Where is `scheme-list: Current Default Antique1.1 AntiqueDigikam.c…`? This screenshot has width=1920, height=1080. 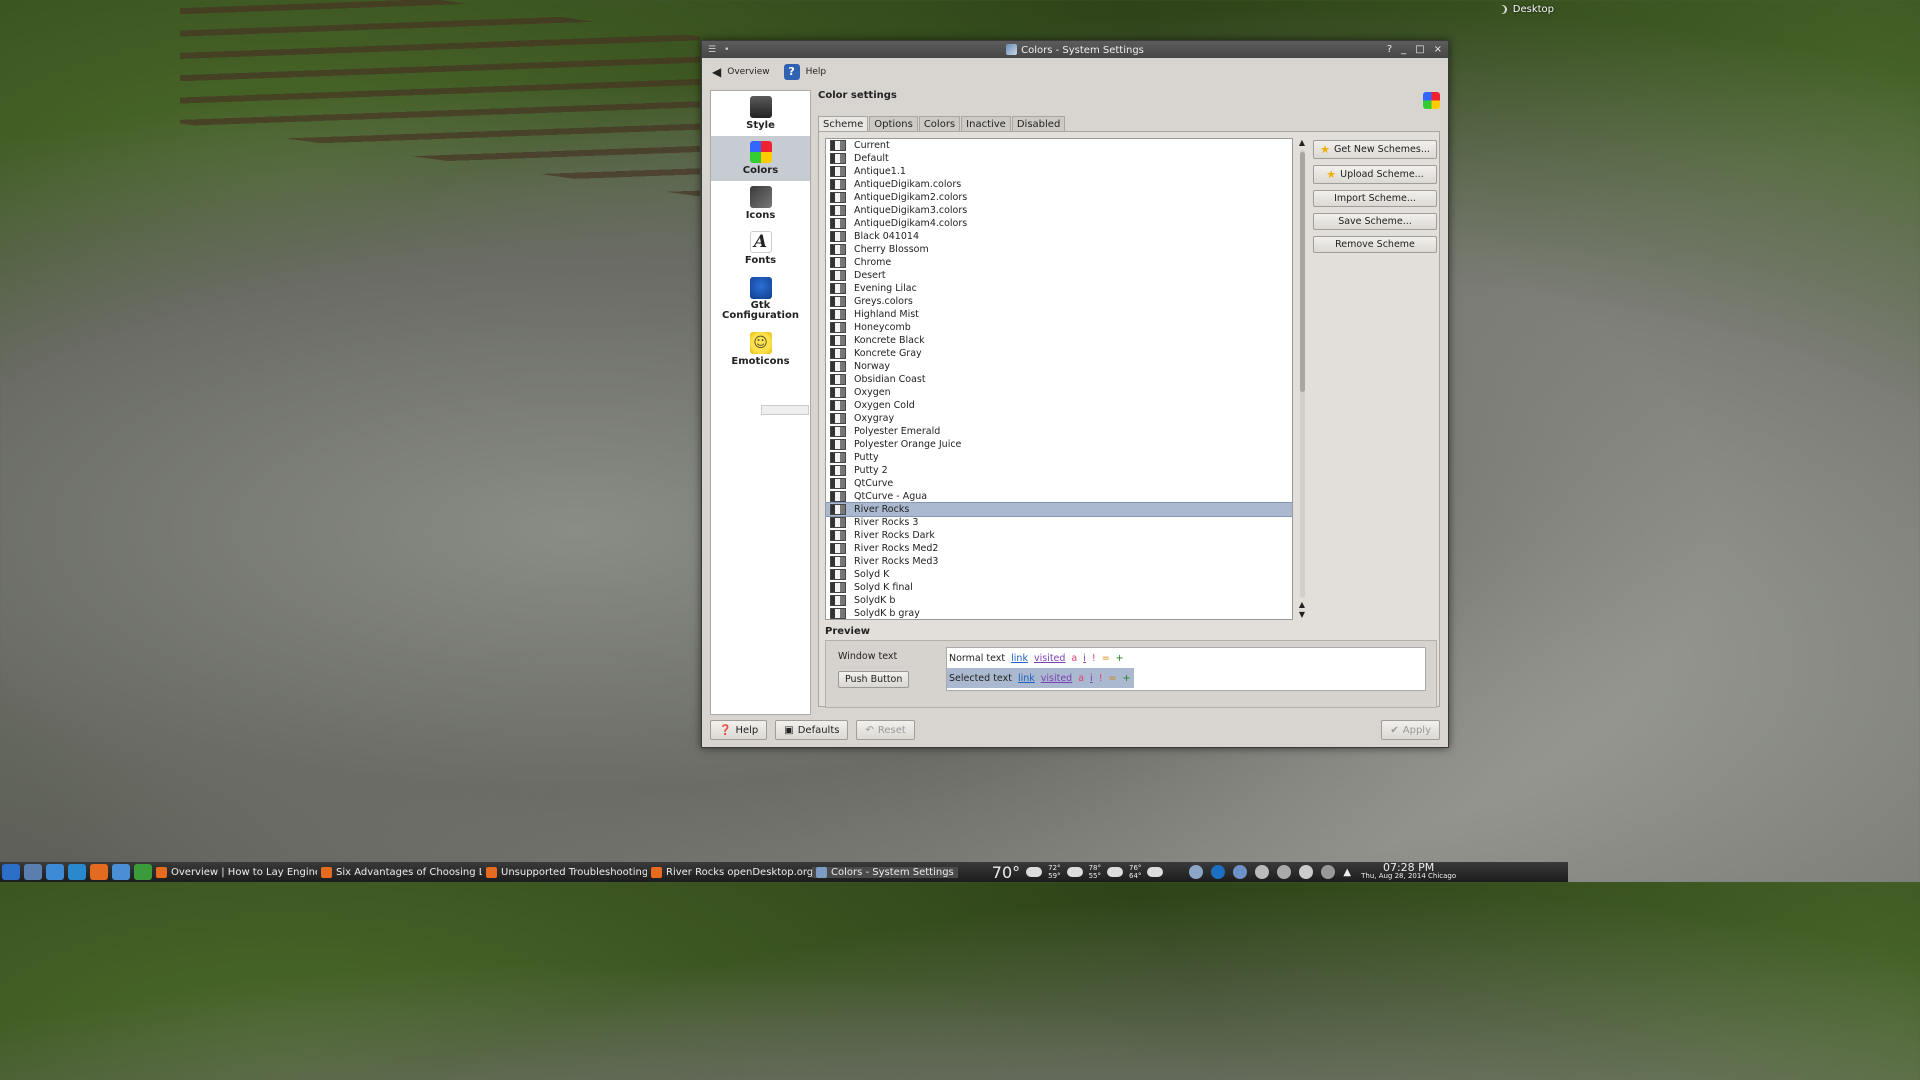 scheme-list: Current Default Antique1.1 AntiqueDigikam.c… is located at coordinates (1059, 379).